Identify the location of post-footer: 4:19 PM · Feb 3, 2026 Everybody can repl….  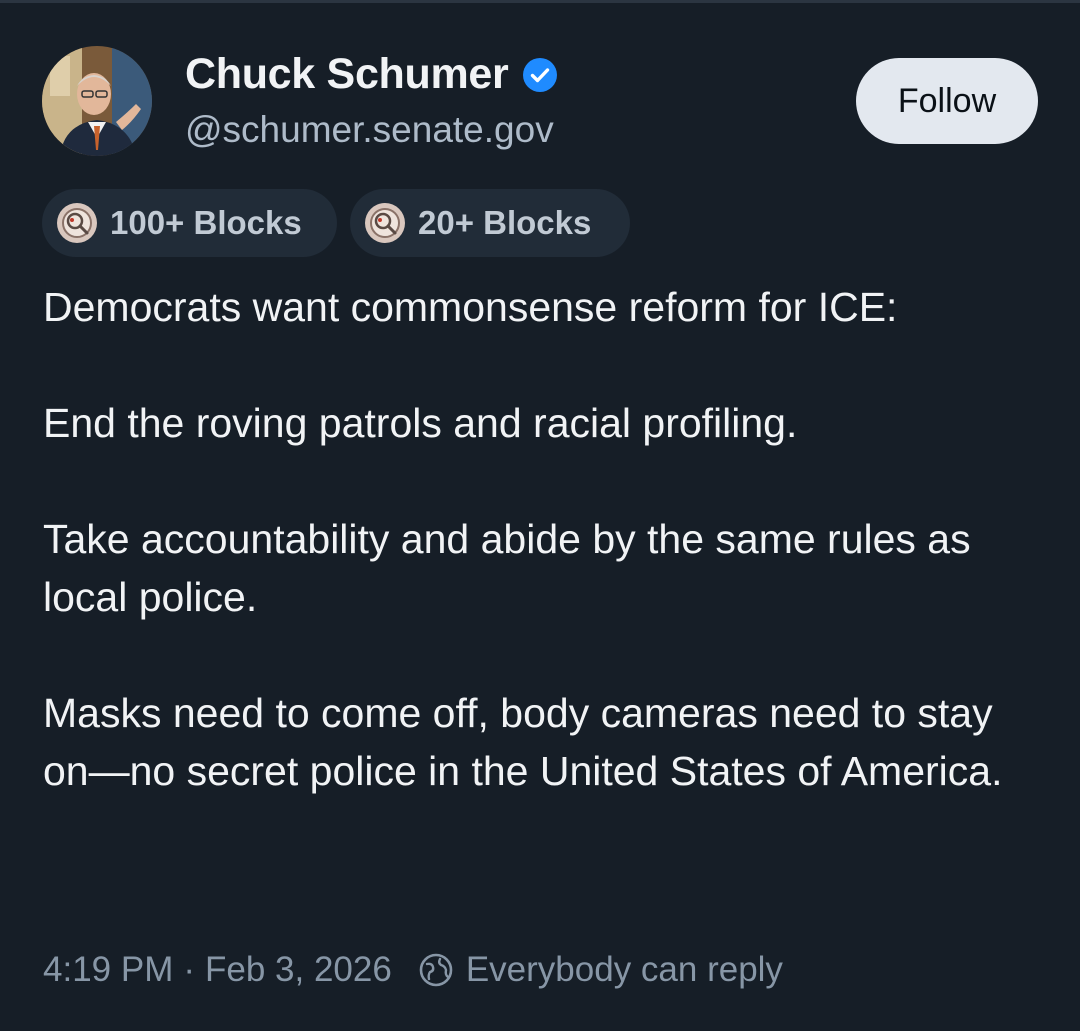
(413, 970).